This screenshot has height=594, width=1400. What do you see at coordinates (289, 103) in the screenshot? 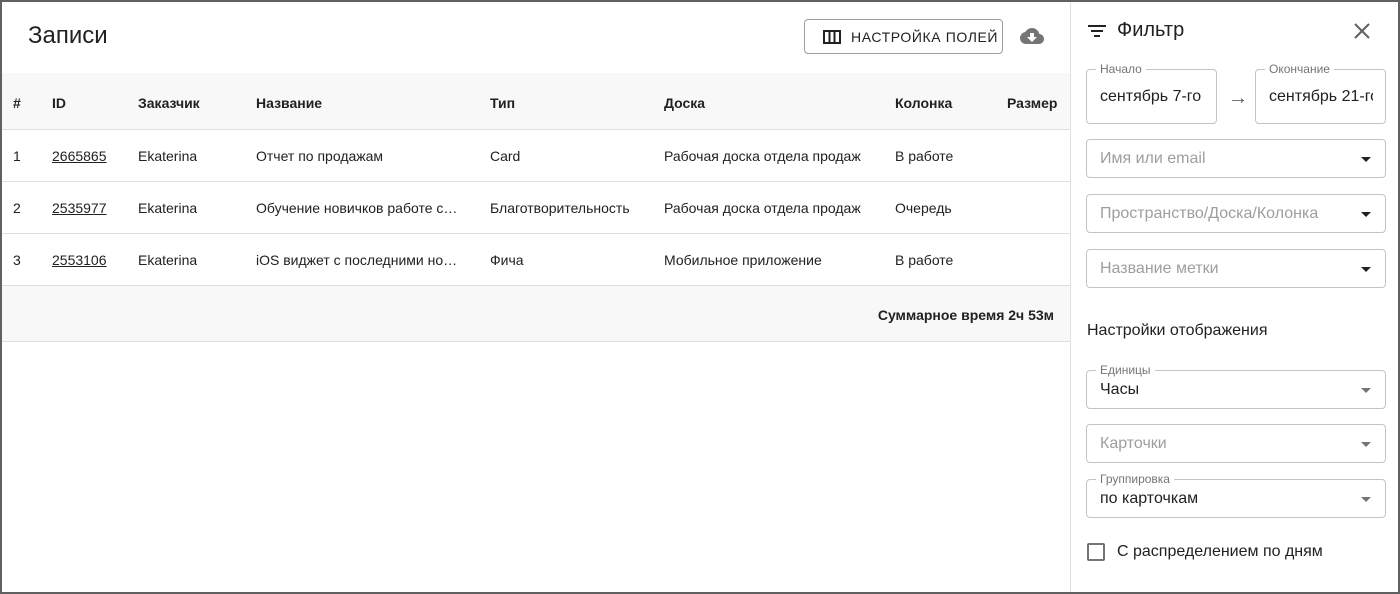
I see `column-header-name: Название` at bounding box center [289, 103].